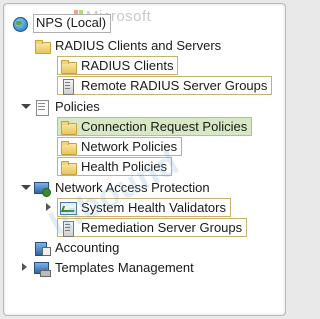 This screenshot has height=319, width=320. I want to click on network-access-protection-icon, so click(42, 188).